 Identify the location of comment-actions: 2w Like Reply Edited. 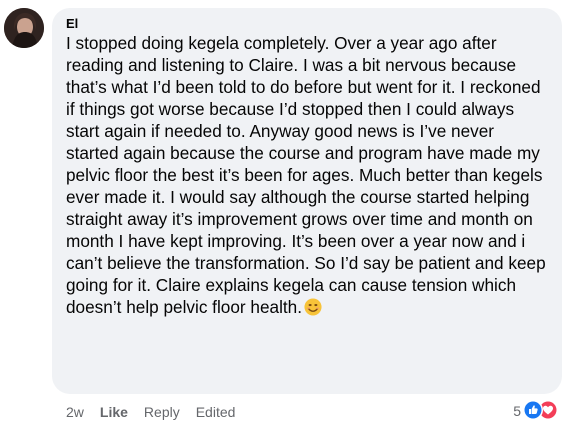
(158, 412).